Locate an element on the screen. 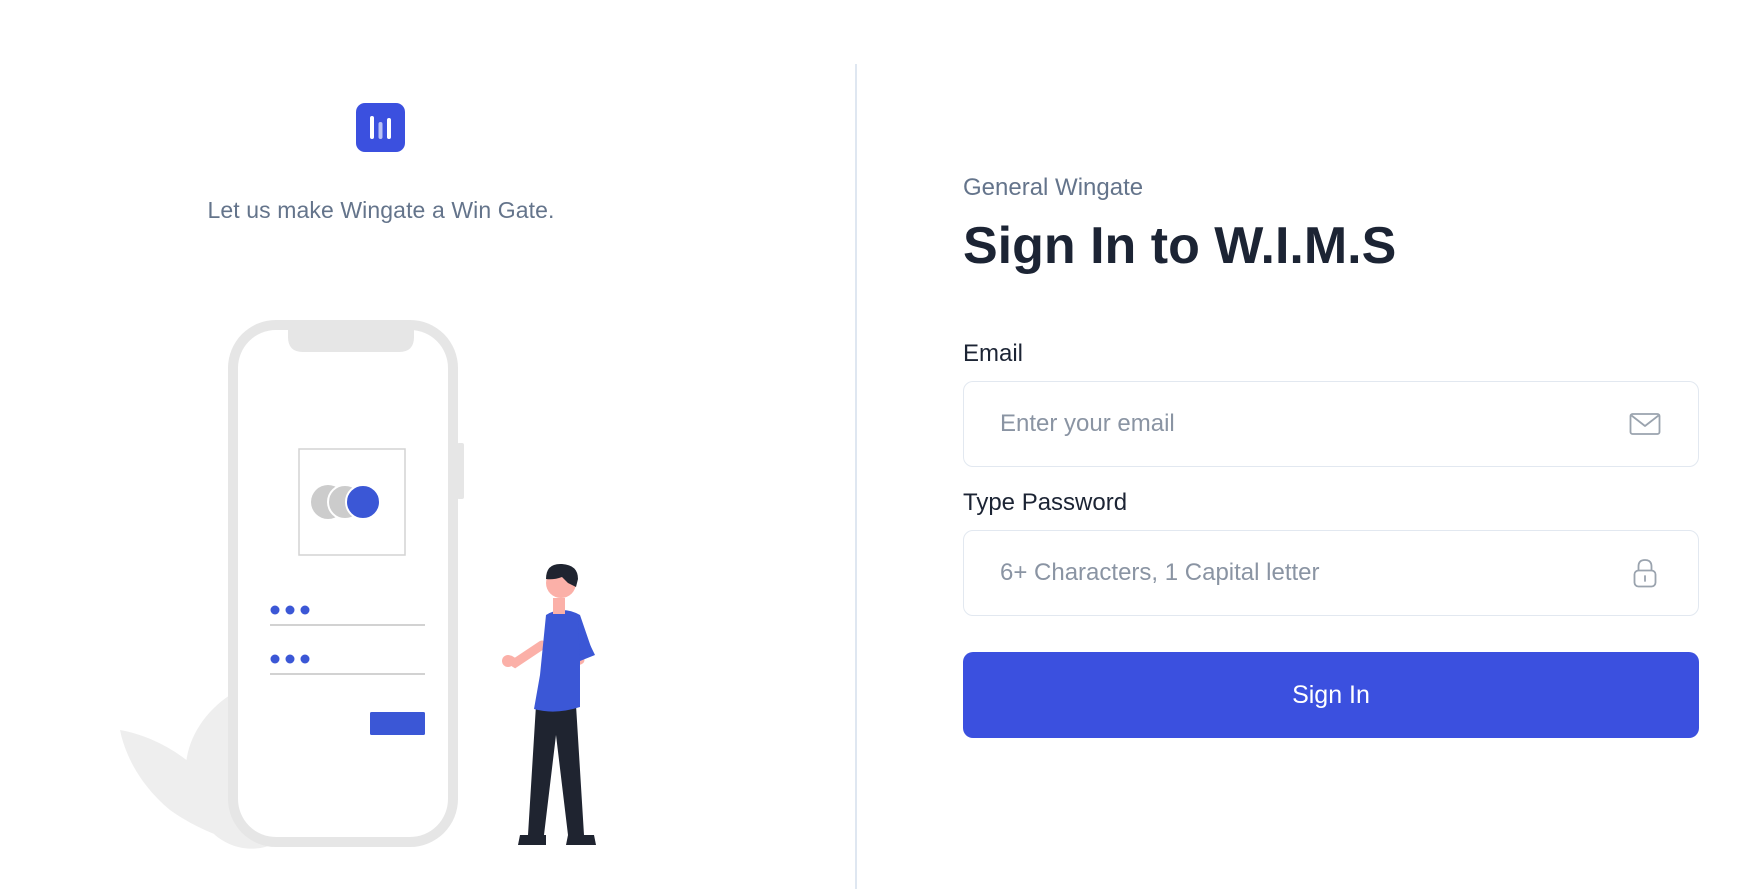 This screenshot has height=889, width=1744. email-label: Email is located at coordinates (993, 353).